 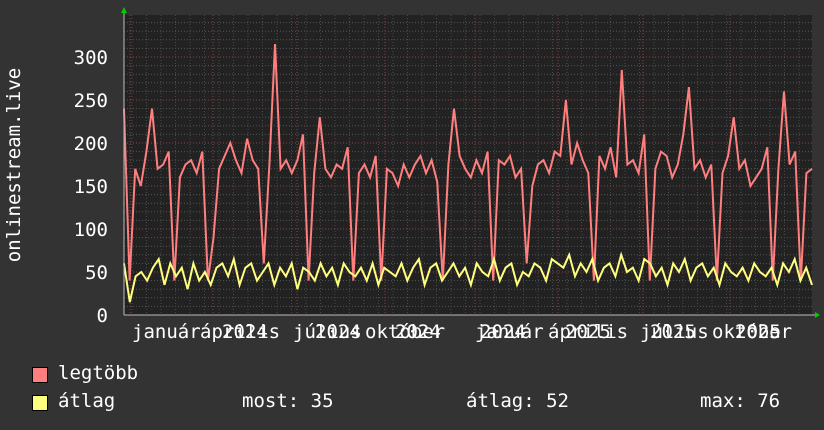 I want to click on x-axis-arrow, so click(x=817, y=315).